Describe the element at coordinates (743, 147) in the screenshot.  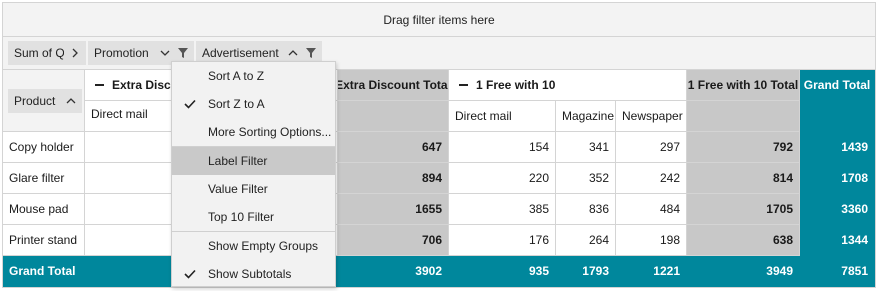
I see `subtotal-cell: 792` at that location.